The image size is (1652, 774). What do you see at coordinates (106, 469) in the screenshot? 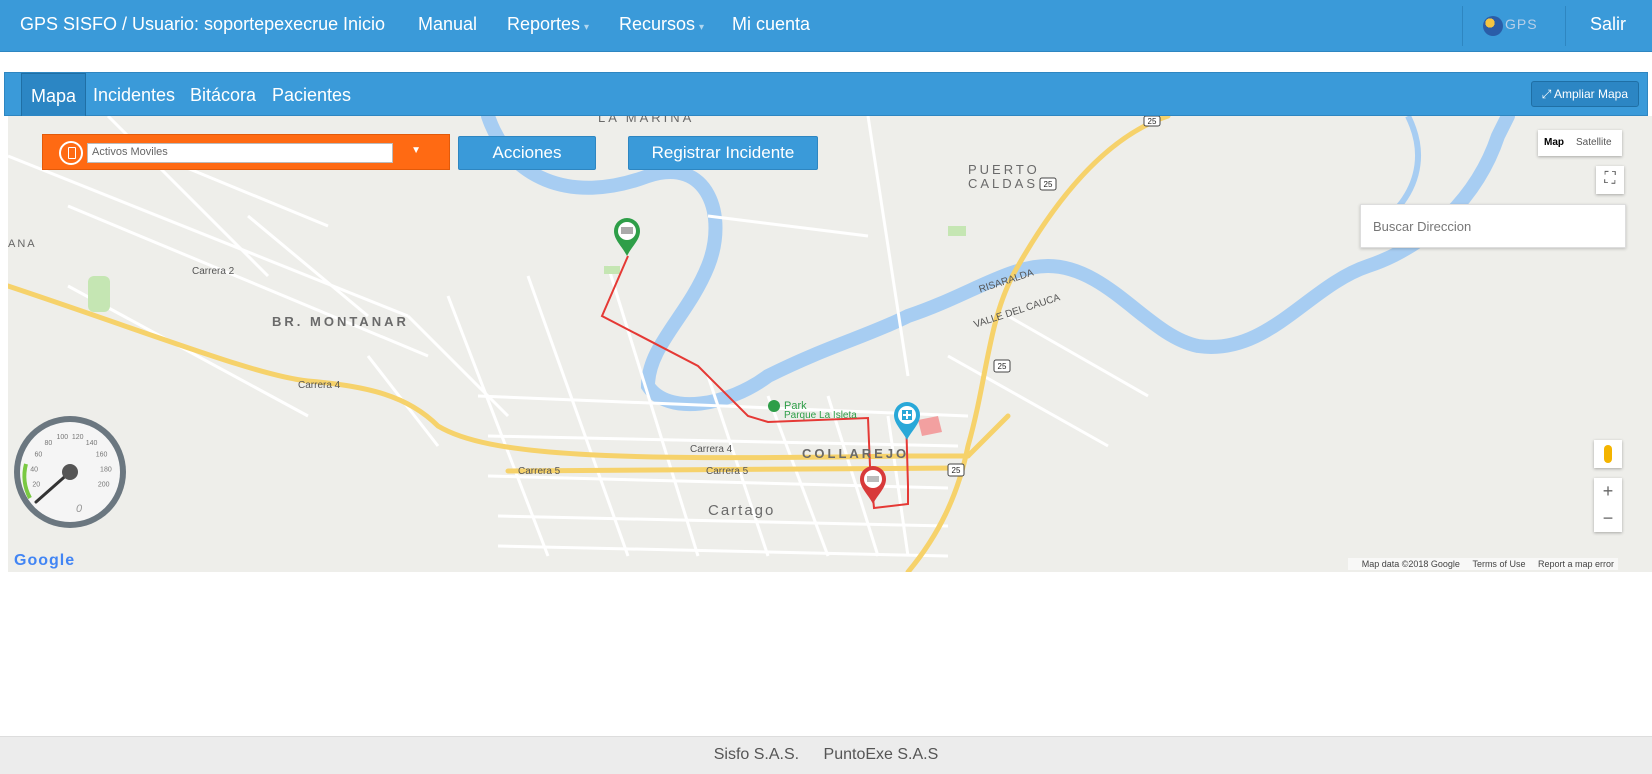
I see `speedo-tick-label: 180` at bounding box center [106, 469].